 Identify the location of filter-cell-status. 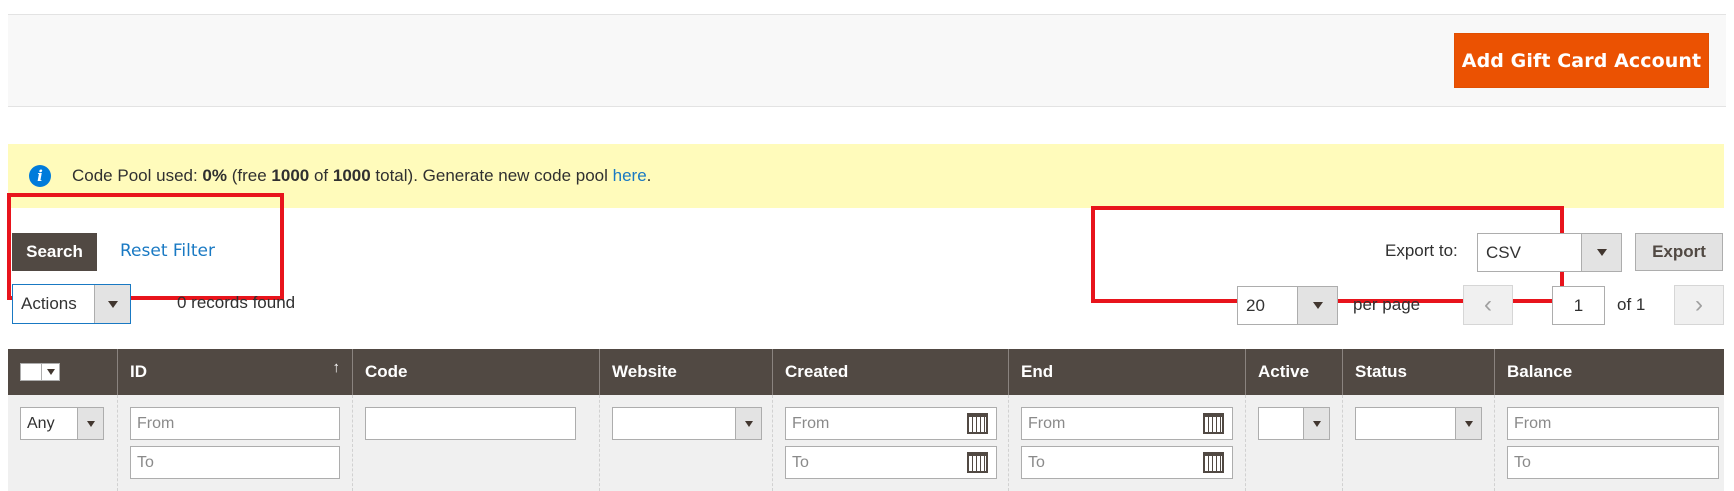
(1418, 443).